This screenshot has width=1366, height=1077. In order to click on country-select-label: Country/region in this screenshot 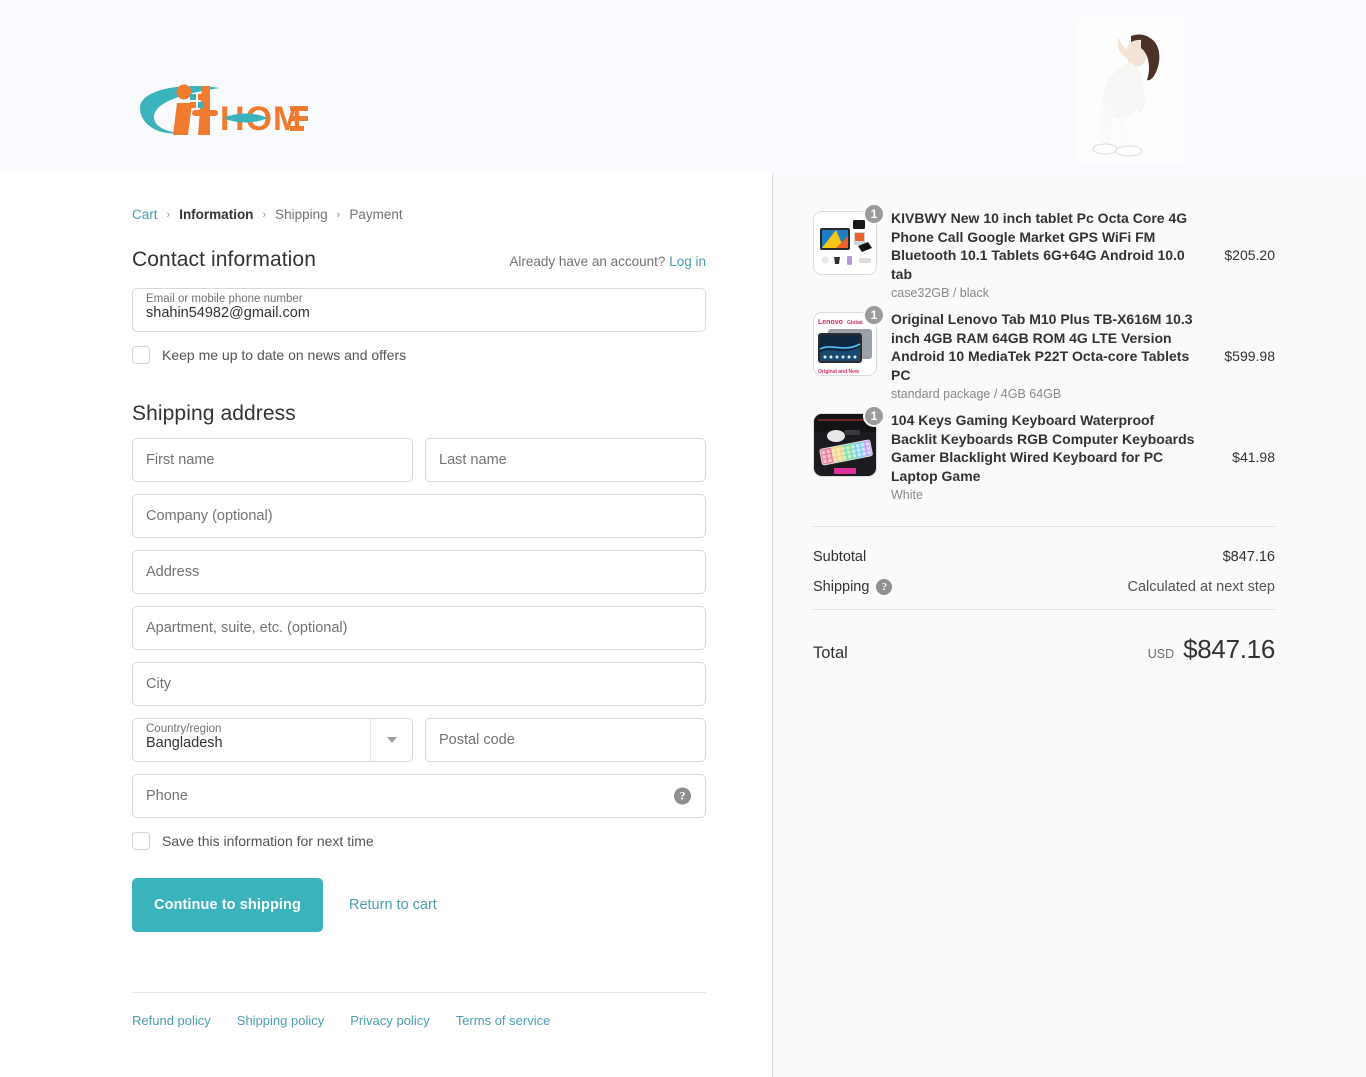, I will do `click(184, 729)`.